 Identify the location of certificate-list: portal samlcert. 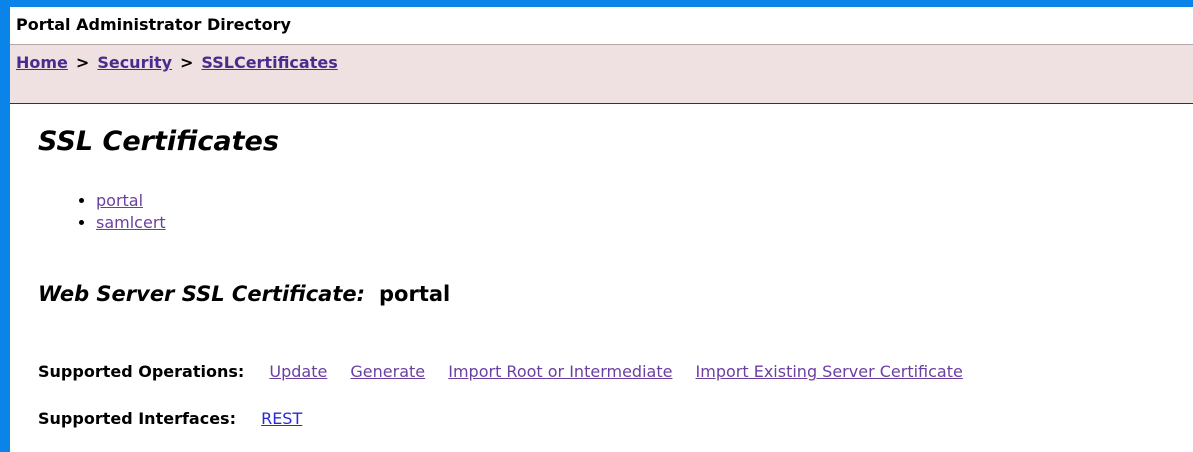
(111, 212).